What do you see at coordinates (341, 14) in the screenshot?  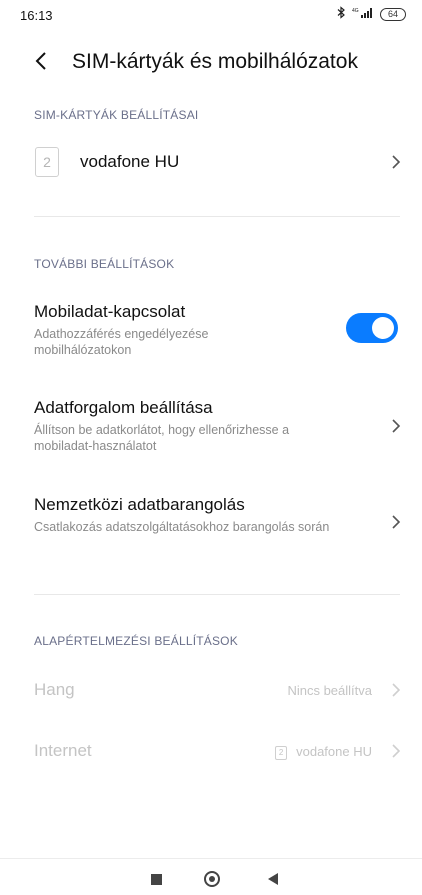 I see `bluetooth-icon` at bounding box center [341, 14].